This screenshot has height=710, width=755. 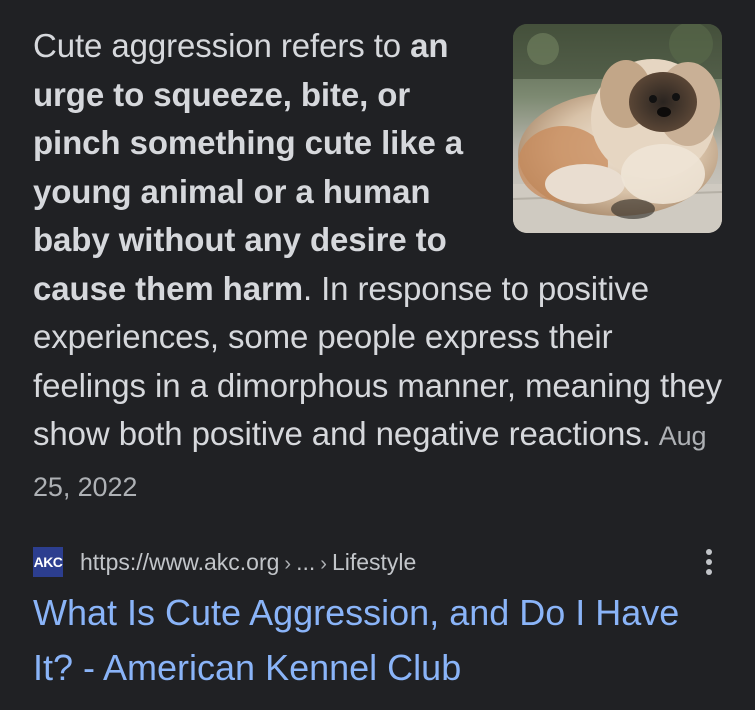 I want to click on result-url: https://www.akc.org ›... › Lifestyle, so click(x=248, y=562).